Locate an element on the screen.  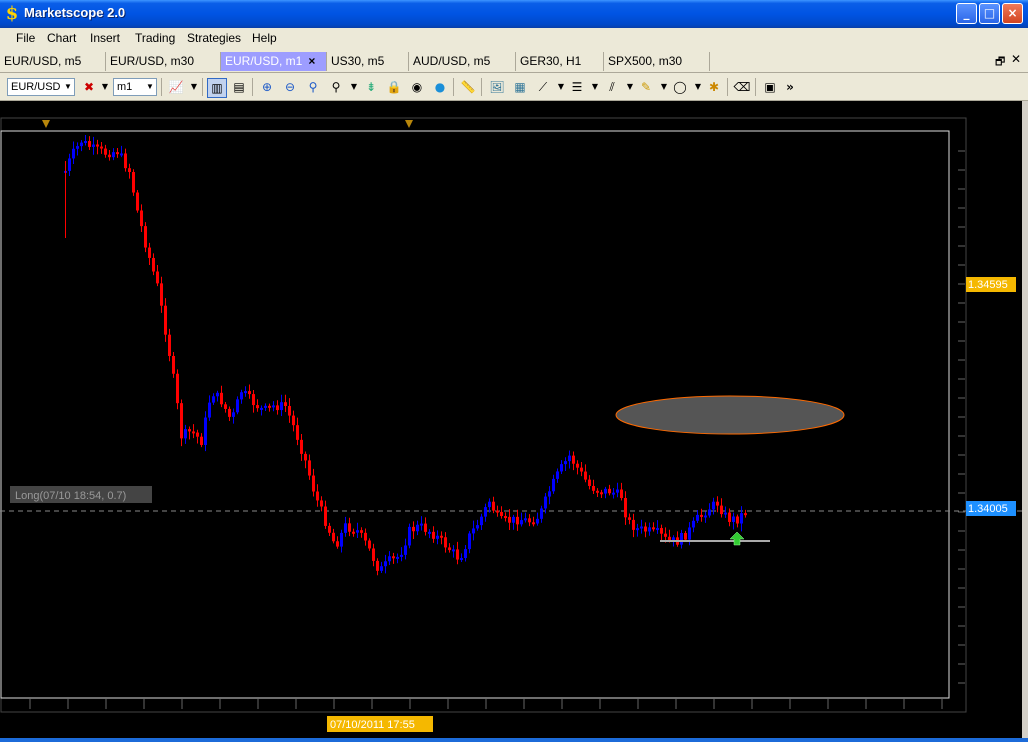
menu-strategies: Strategies is located at coordinates (214, 38).